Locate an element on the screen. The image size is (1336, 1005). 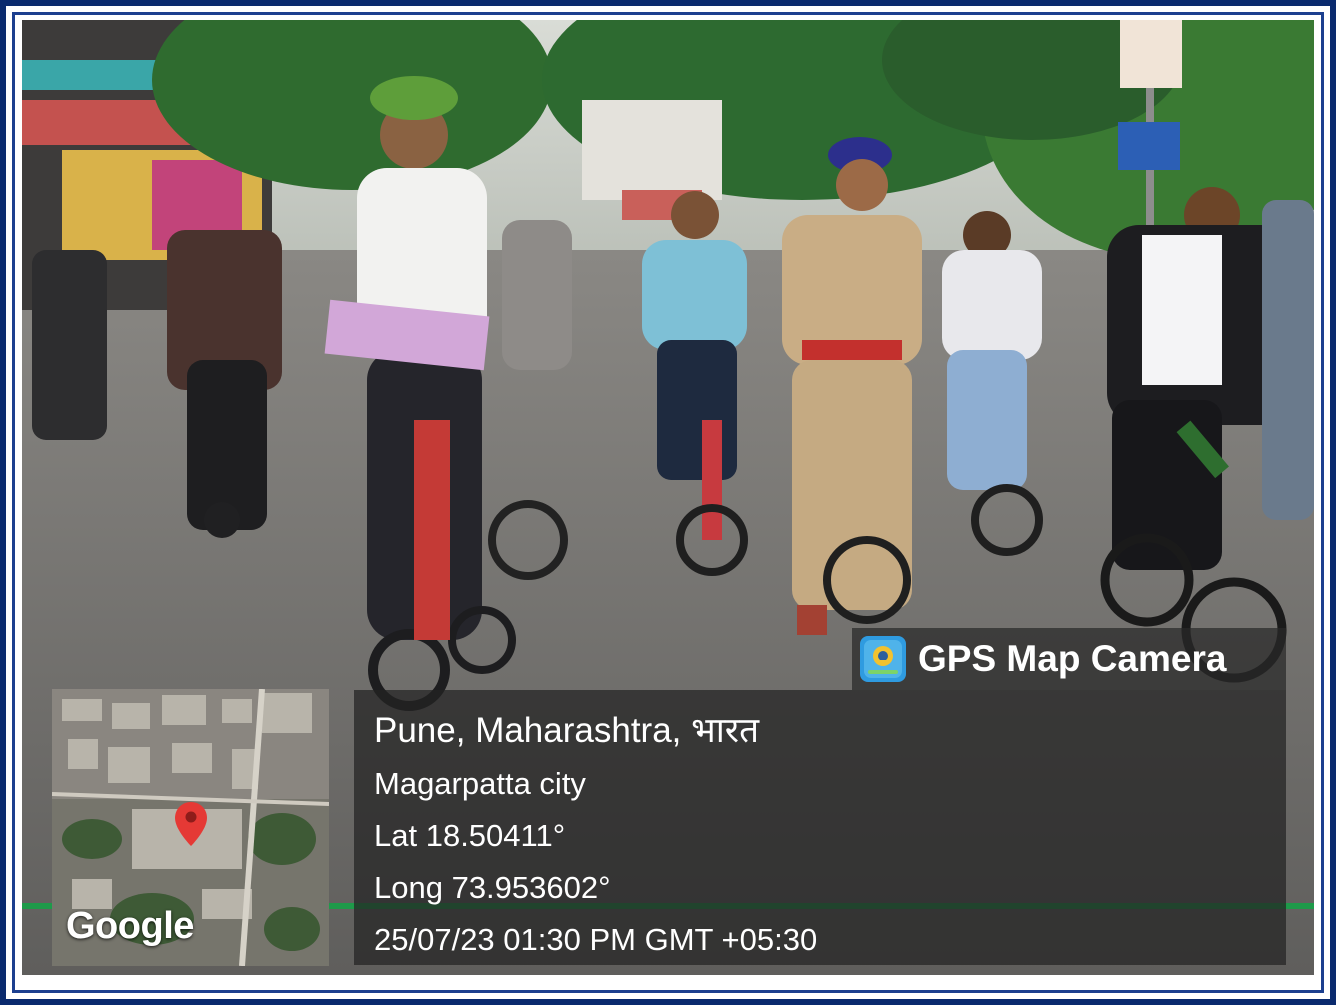
app-badge-title: GPS Map Camera is located at coordinates (1072, 658).